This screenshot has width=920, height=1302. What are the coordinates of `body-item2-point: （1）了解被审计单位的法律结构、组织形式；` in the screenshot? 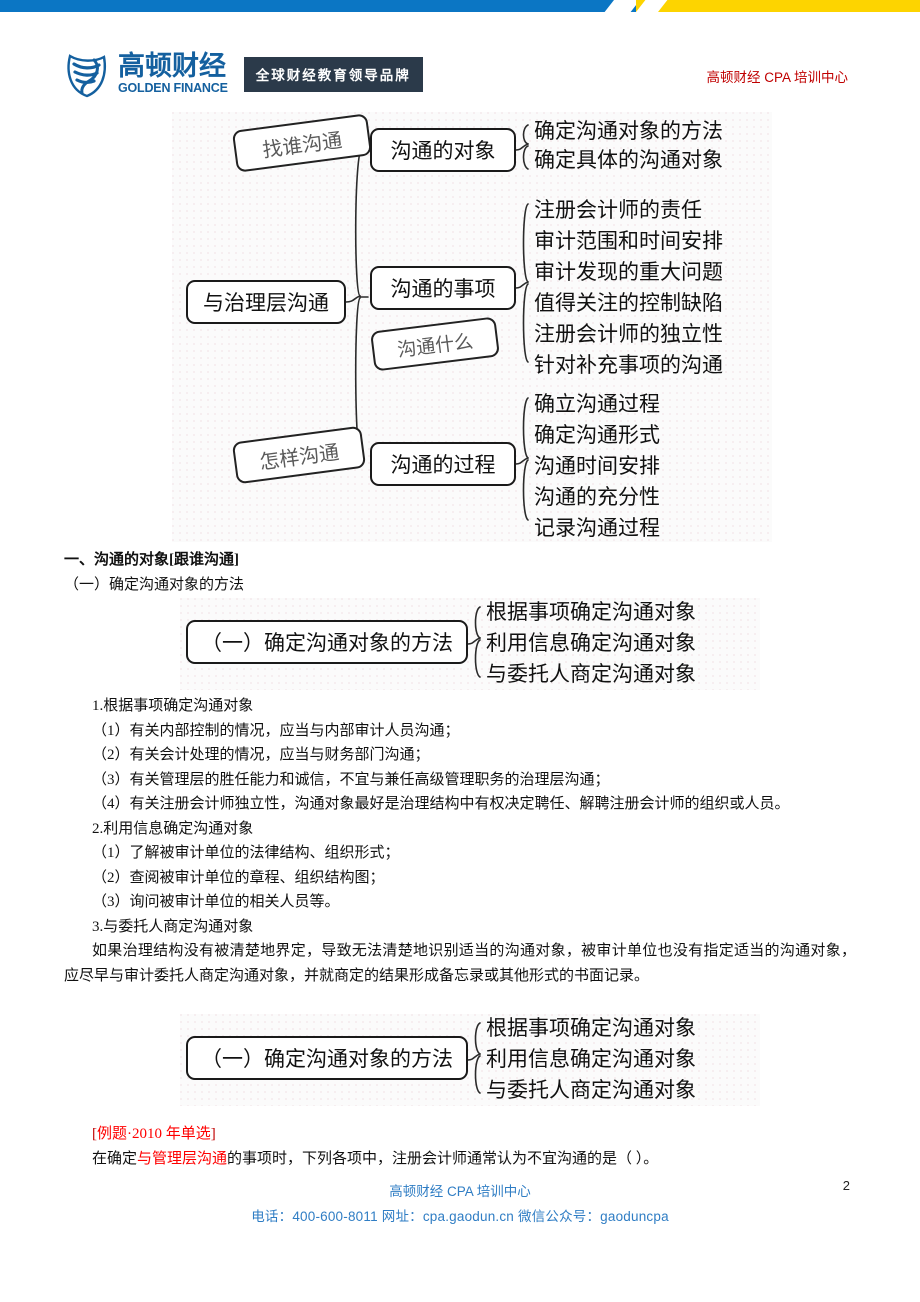 It's located at (246, 853).